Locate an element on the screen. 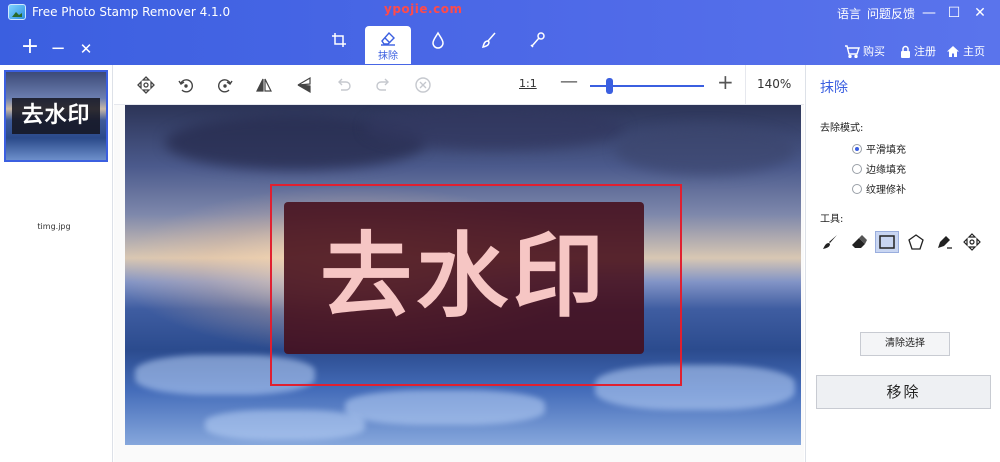 The image size is (1000, 462). move-tool-button is located at coordinates (972, 242).